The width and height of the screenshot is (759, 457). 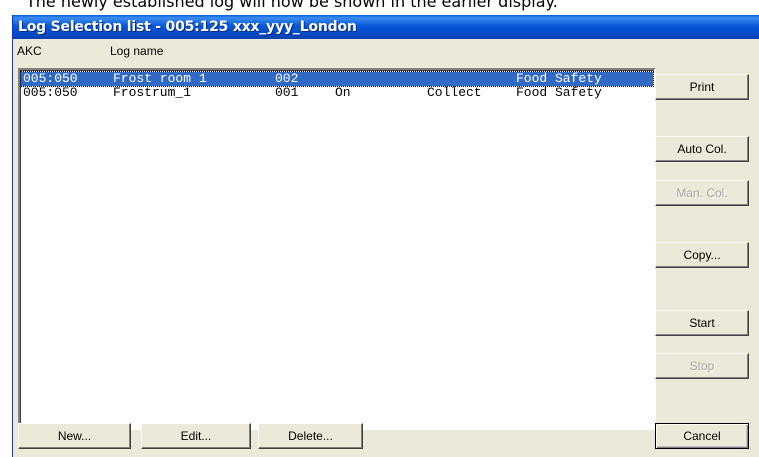 What do you see at coordinates (333, 51) in the screenshot?
I see `column-header: AKC Log name` at bounding box center [333, 51].